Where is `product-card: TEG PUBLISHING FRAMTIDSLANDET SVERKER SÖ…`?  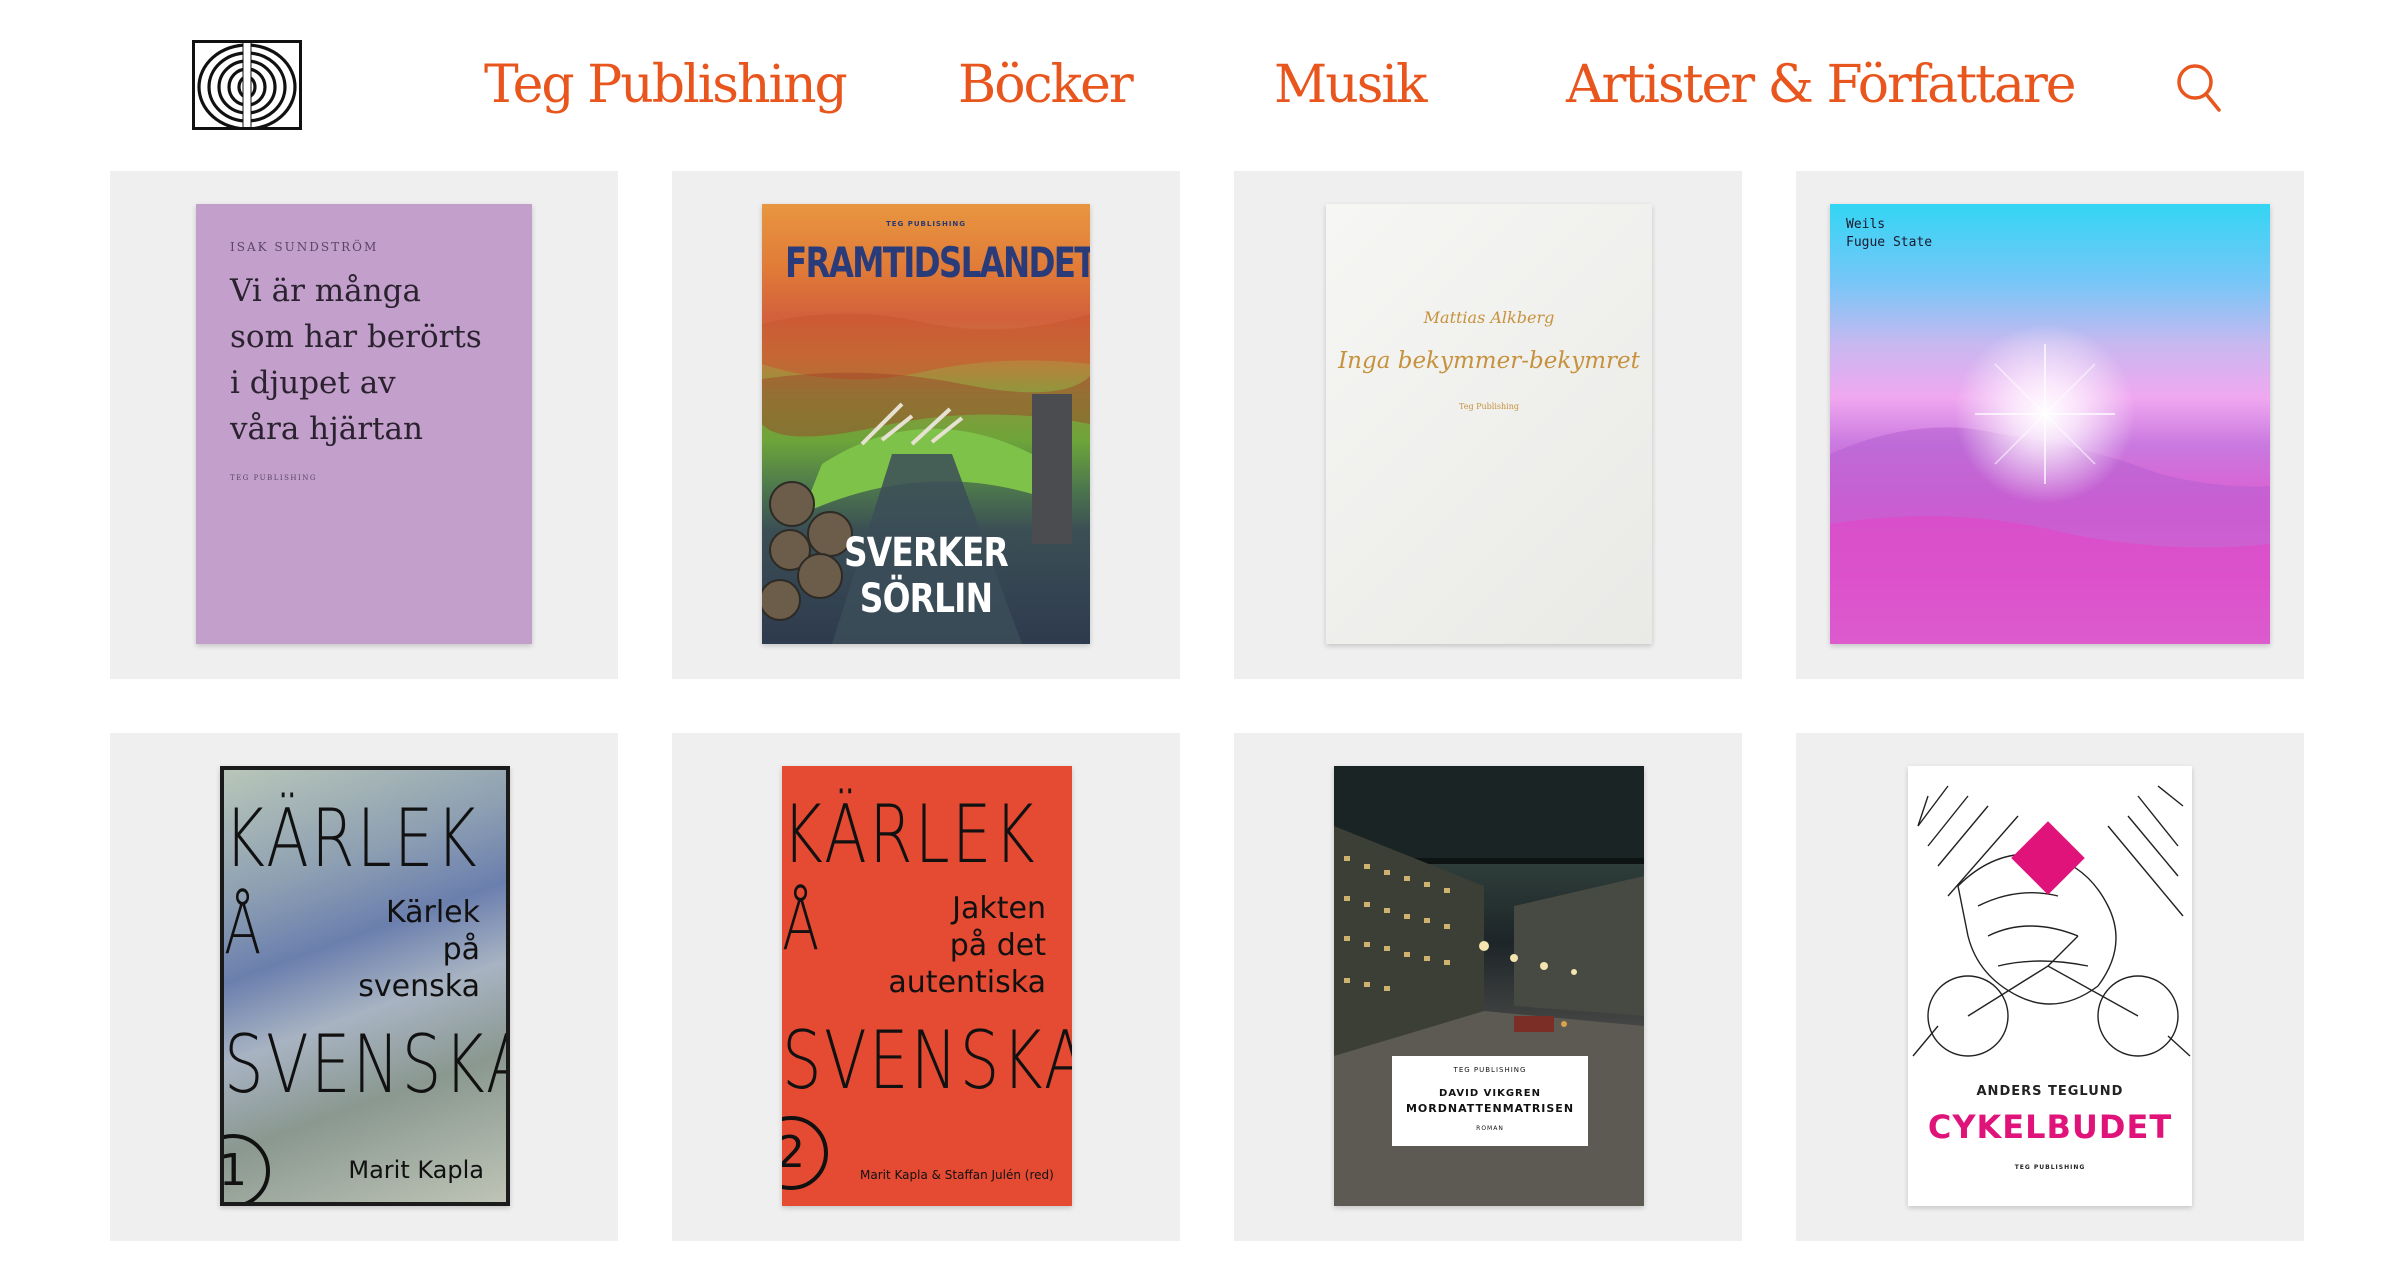
product-card: TEG PUBLISHING FRAMTIDSLANDET SVERKER SÖ… is located at coordinates (926, 425).